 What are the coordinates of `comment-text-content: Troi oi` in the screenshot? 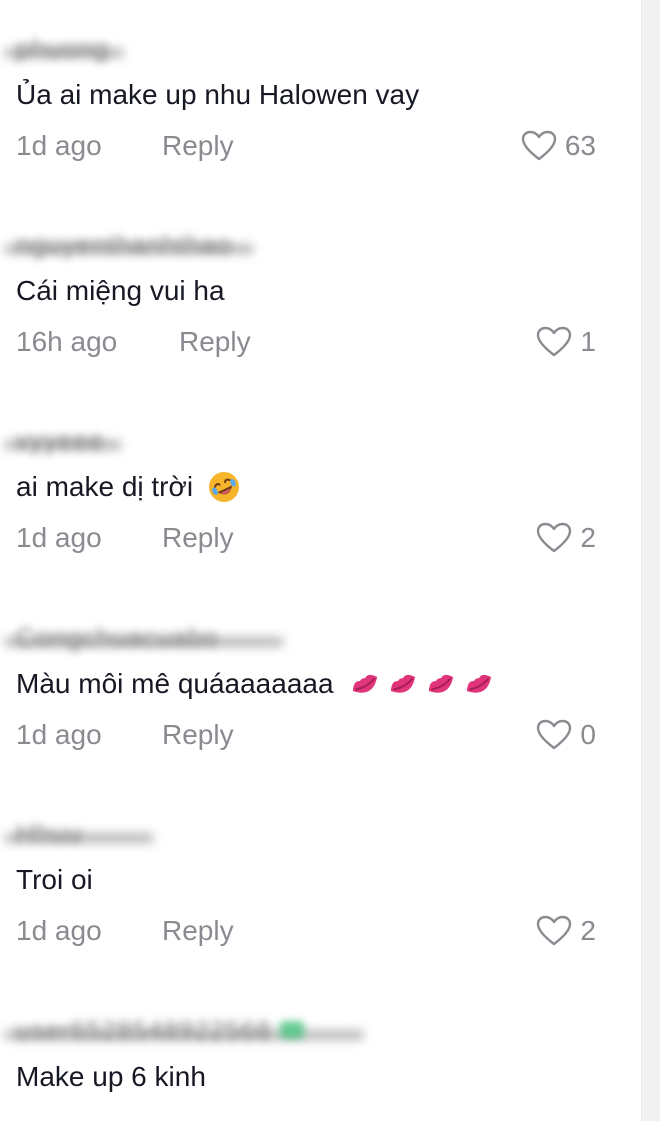 It's located at (54, 879).